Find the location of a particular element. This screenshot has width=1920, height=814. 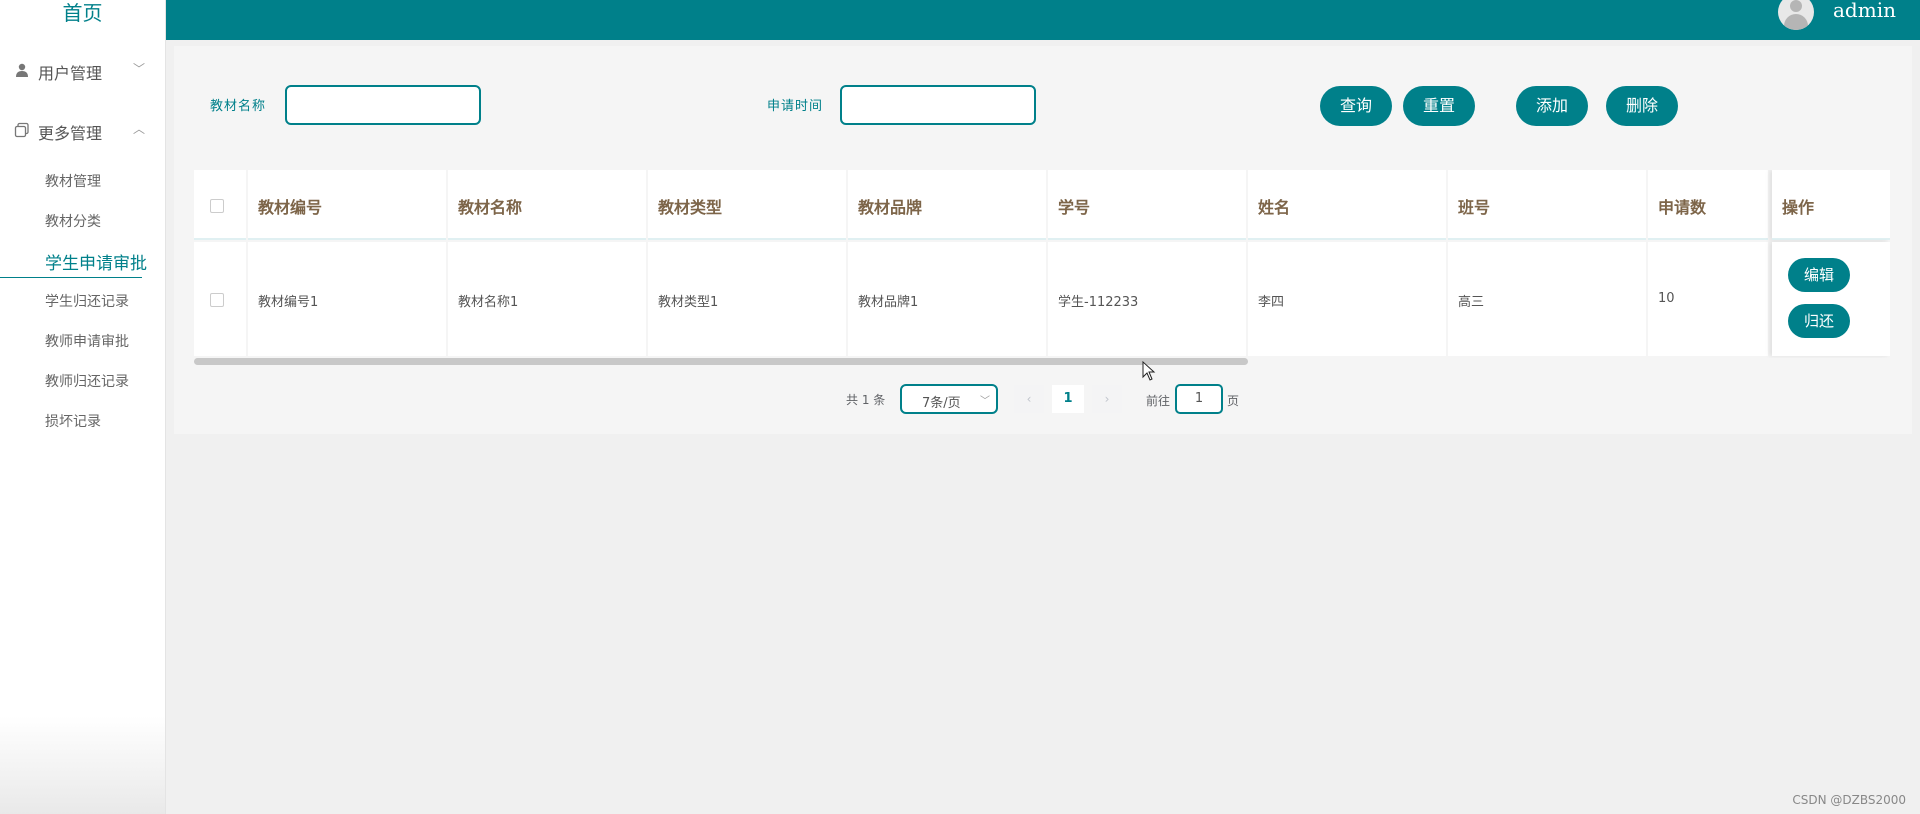

column-header: 教材编号 is located at coordinates (347, 205).